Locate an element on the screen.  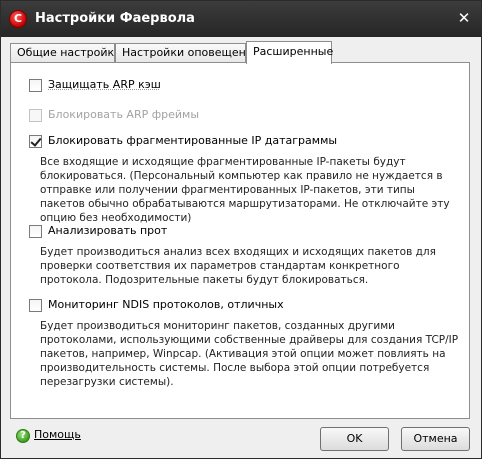
help-icon: ? is located at coordinates (23, 436).